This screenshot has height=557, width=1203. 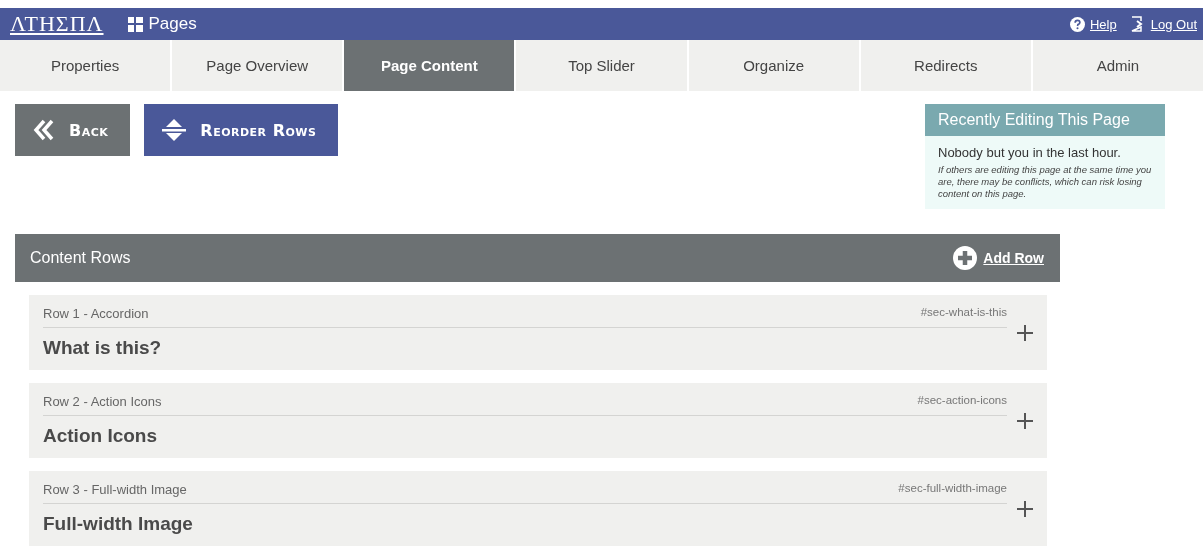 I want to click on grid-icon, so click(x=135, y=24).